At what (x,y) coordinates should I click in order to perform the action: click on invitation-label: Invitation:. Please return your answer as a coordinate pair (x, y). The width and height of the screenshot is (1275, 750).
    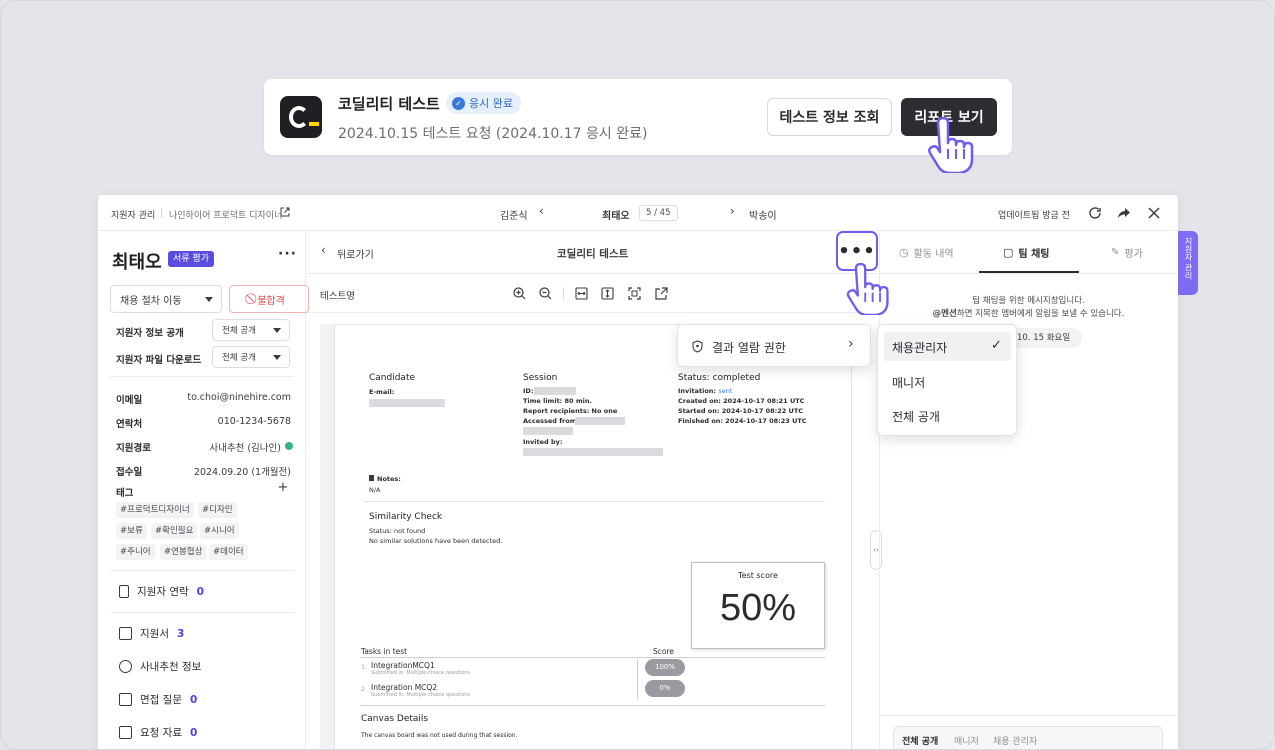
    Looking at the image, I should click on (697, 391).